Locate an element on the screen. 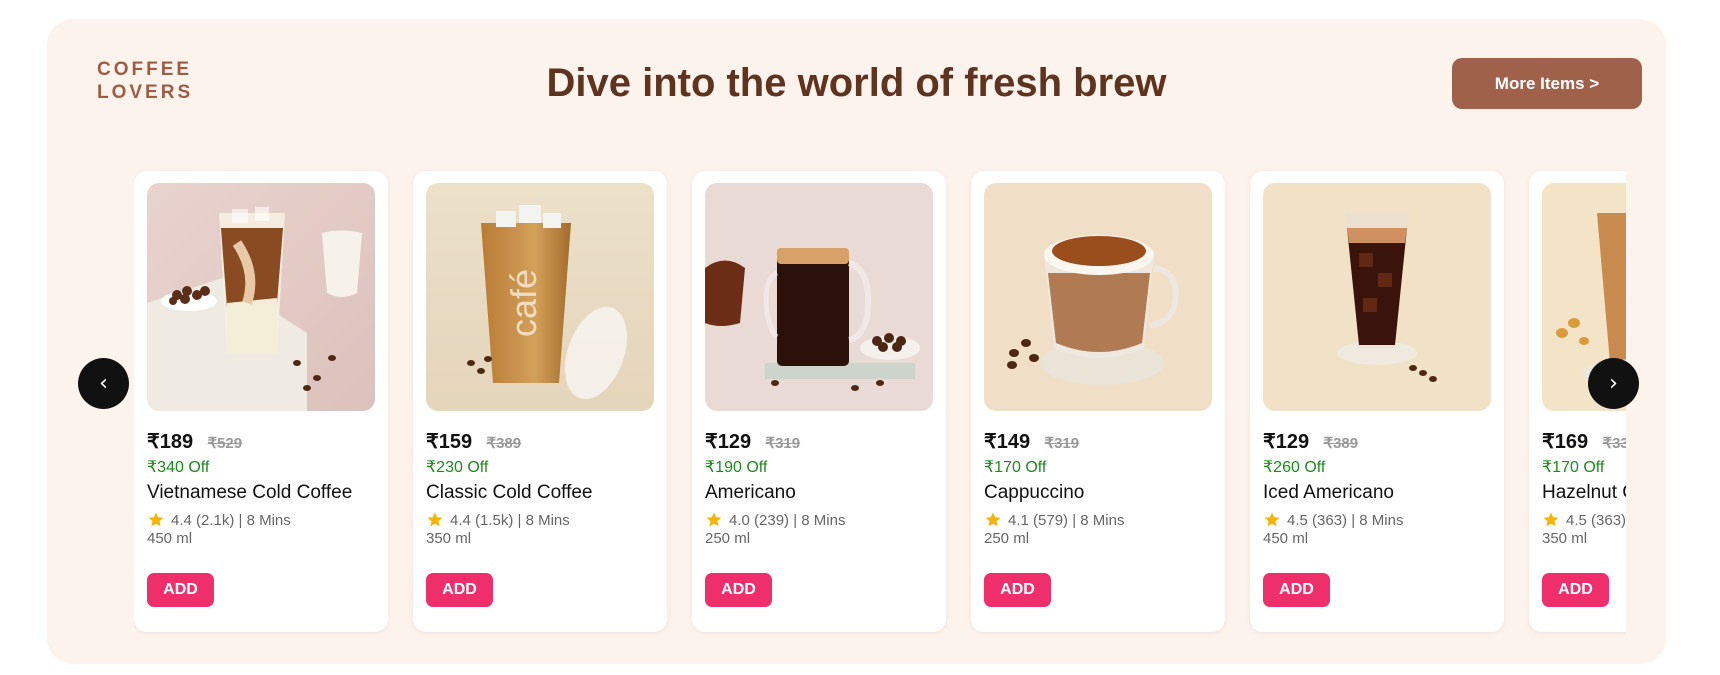  vietnamese-cold-coffee-glass-image is located at coordinates (261, 297).